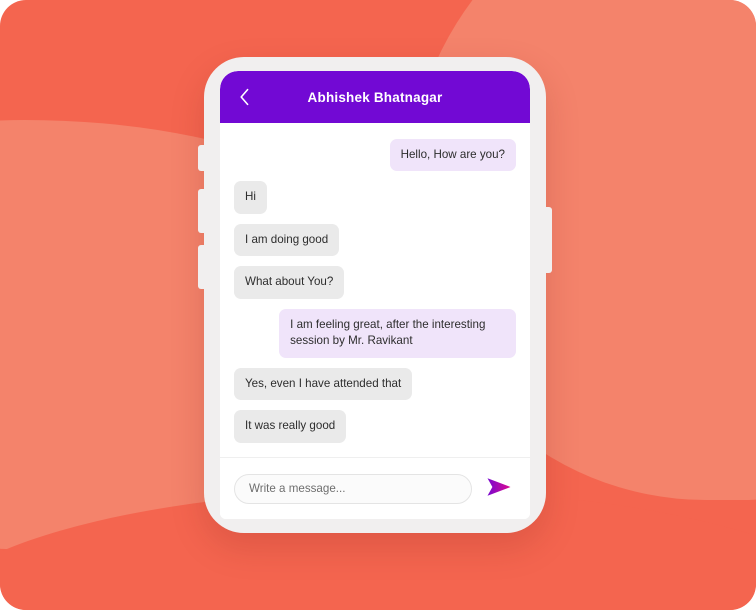 The height and width of the screenshot is (610, 756). What do you see at coordinates (250, 197) in the screenshot?
I see `message-bubble: Hi` at bounding box center [250, 197].